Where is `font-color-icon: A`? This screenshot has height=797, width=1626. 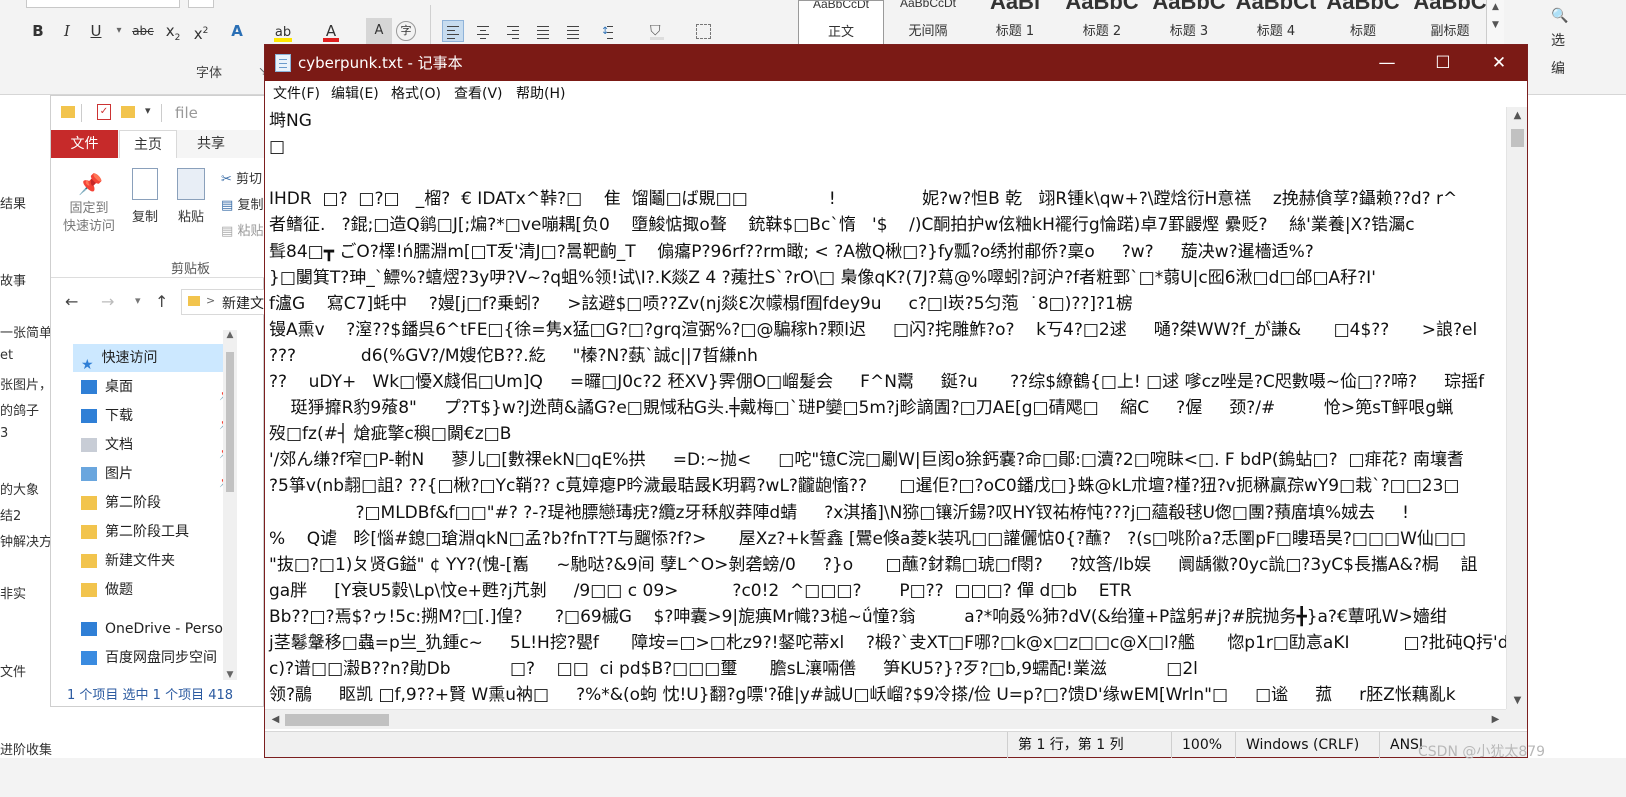
font-color-icon: A is located at coordinates (331, 31).